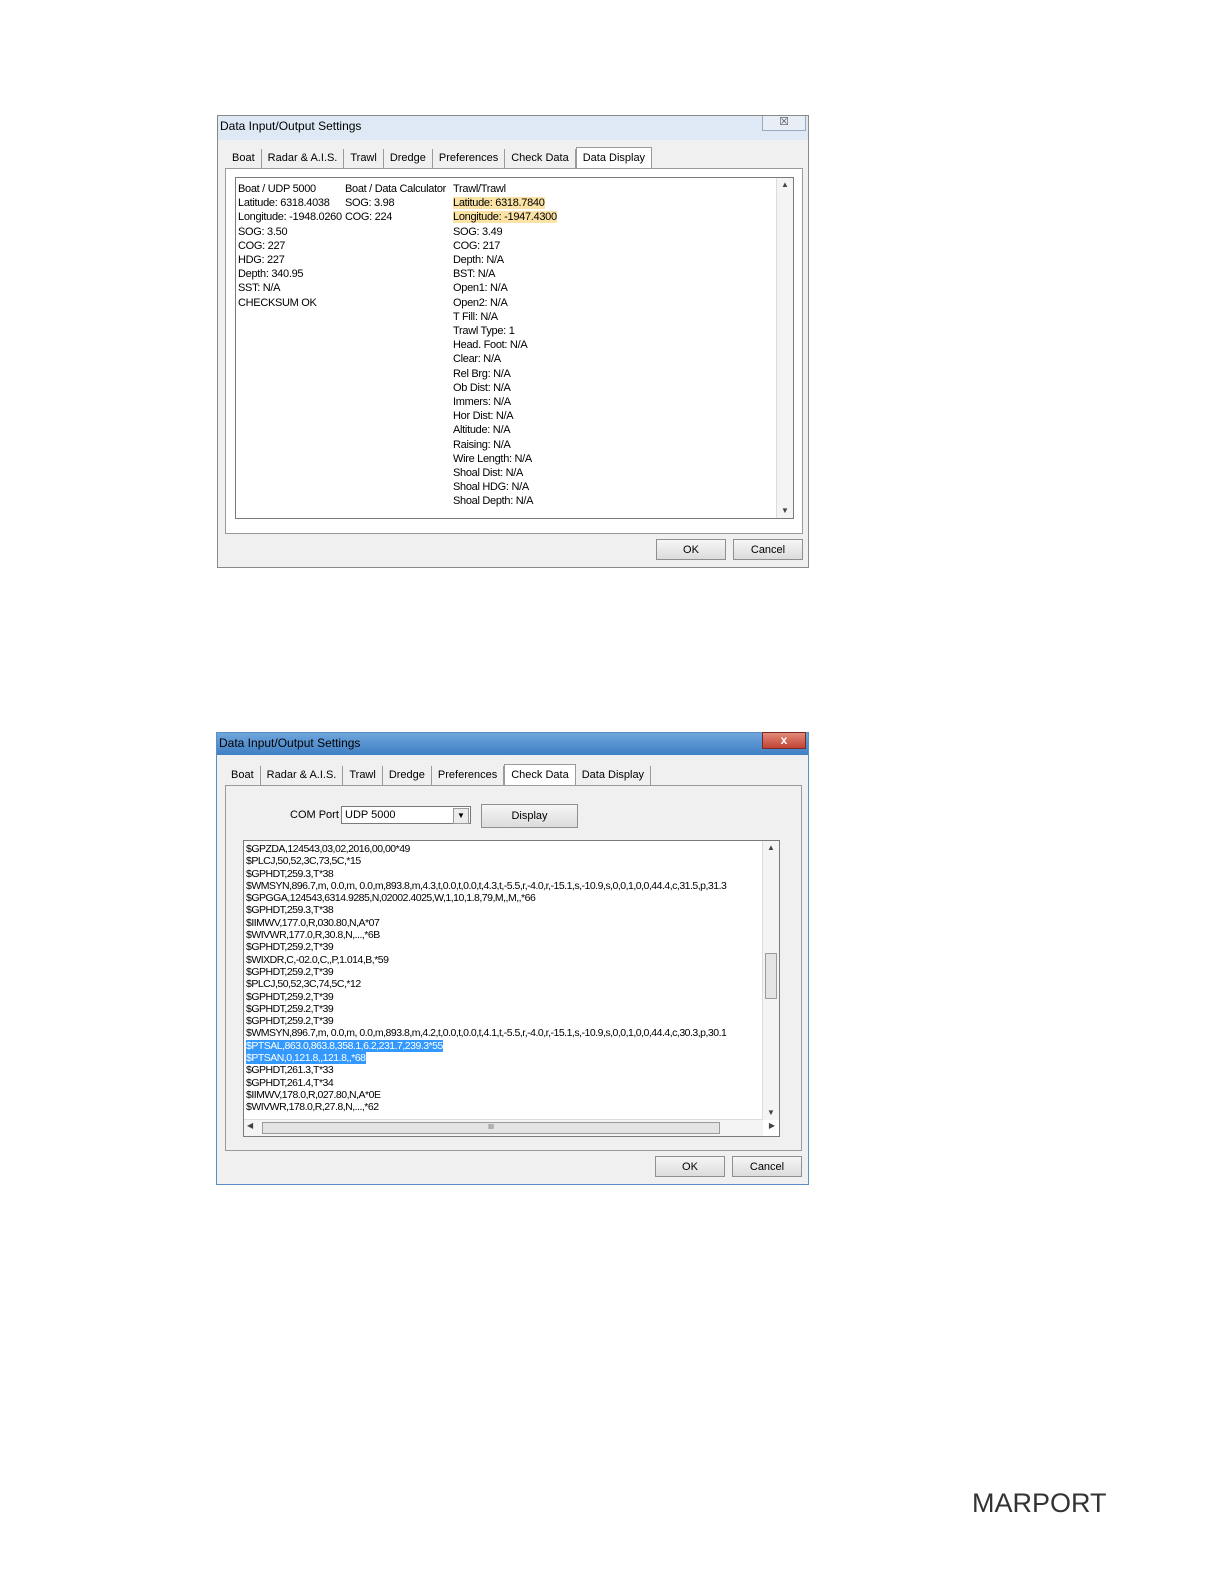 The width and height of the screenshot is (1224, 1584). I want to click on text-line: Trawl Type: 1, so click(484, 331).